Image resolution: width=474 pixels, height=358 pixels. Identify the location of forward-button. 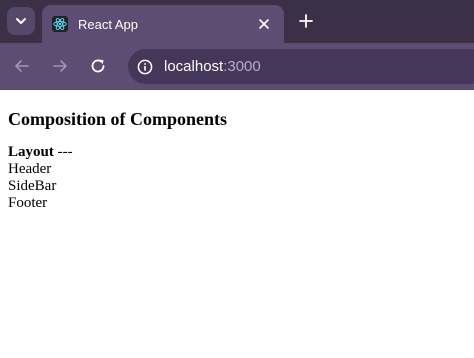
(60, 66).